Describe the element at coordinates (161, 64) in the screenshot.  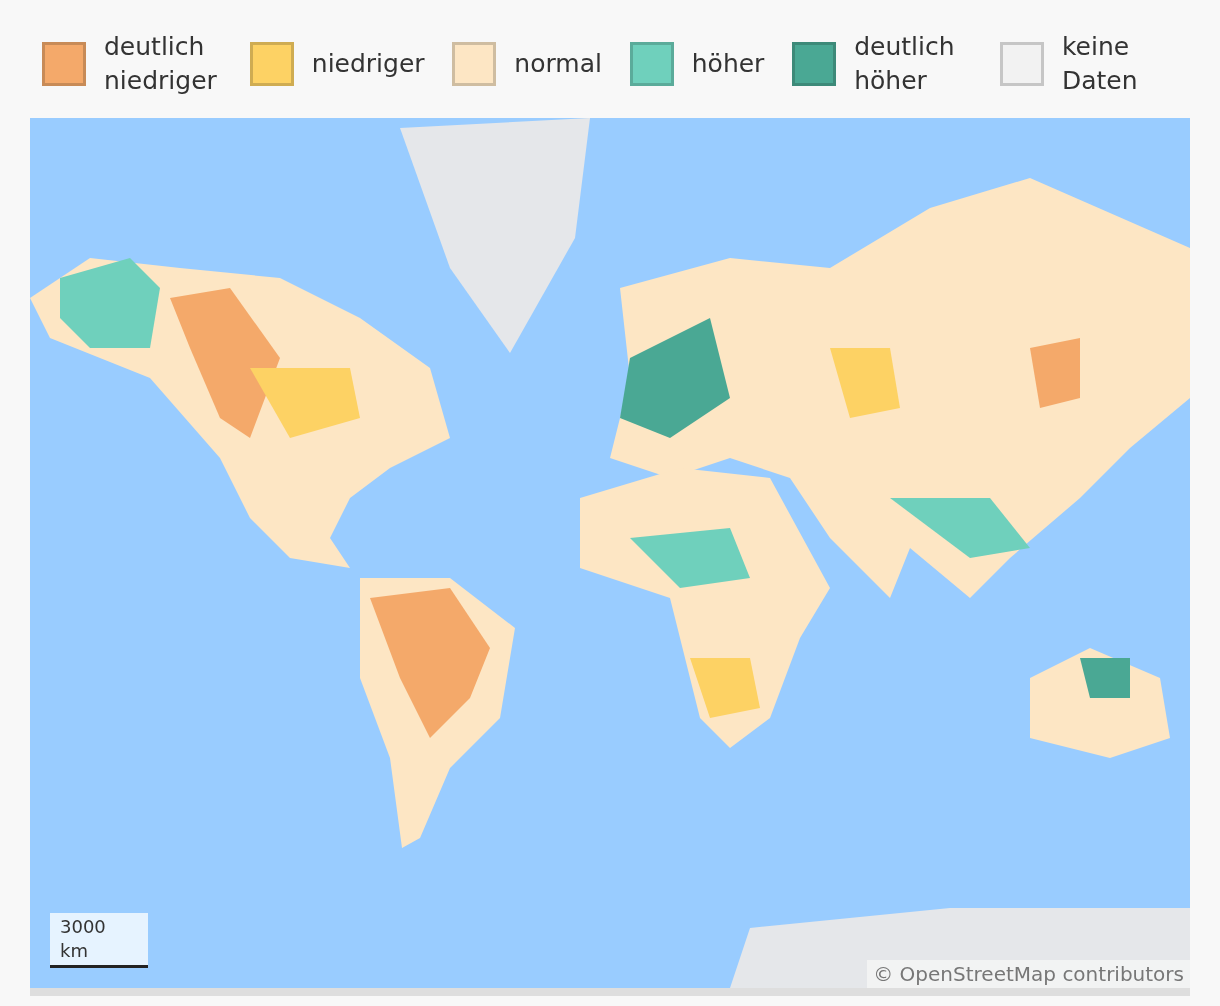
I see `legend-label: deutlich niedriger` at that location.